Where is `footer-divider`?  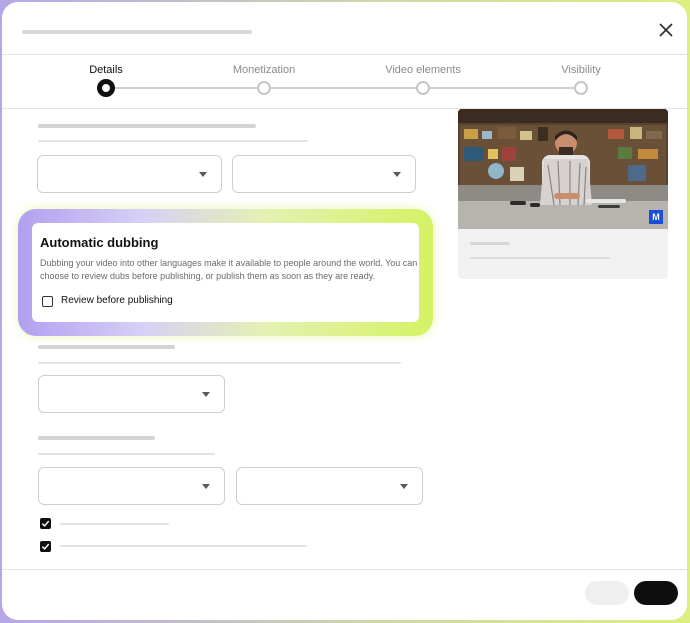
footer-divider is located at coordinates (344, 569).